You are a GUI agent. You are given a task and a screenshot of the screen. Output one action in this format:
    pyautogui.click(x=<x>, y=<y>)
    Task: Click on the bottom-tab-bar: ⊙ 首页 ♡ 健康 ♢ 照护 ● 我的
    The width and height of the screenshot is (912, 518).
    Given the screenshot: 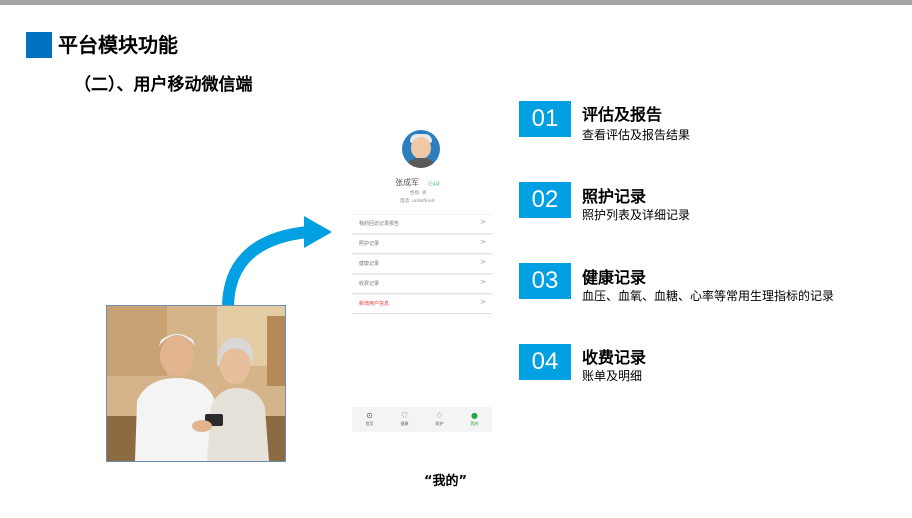 What is the action you would take?
    pyautogui.click(x=422, y=419)
    